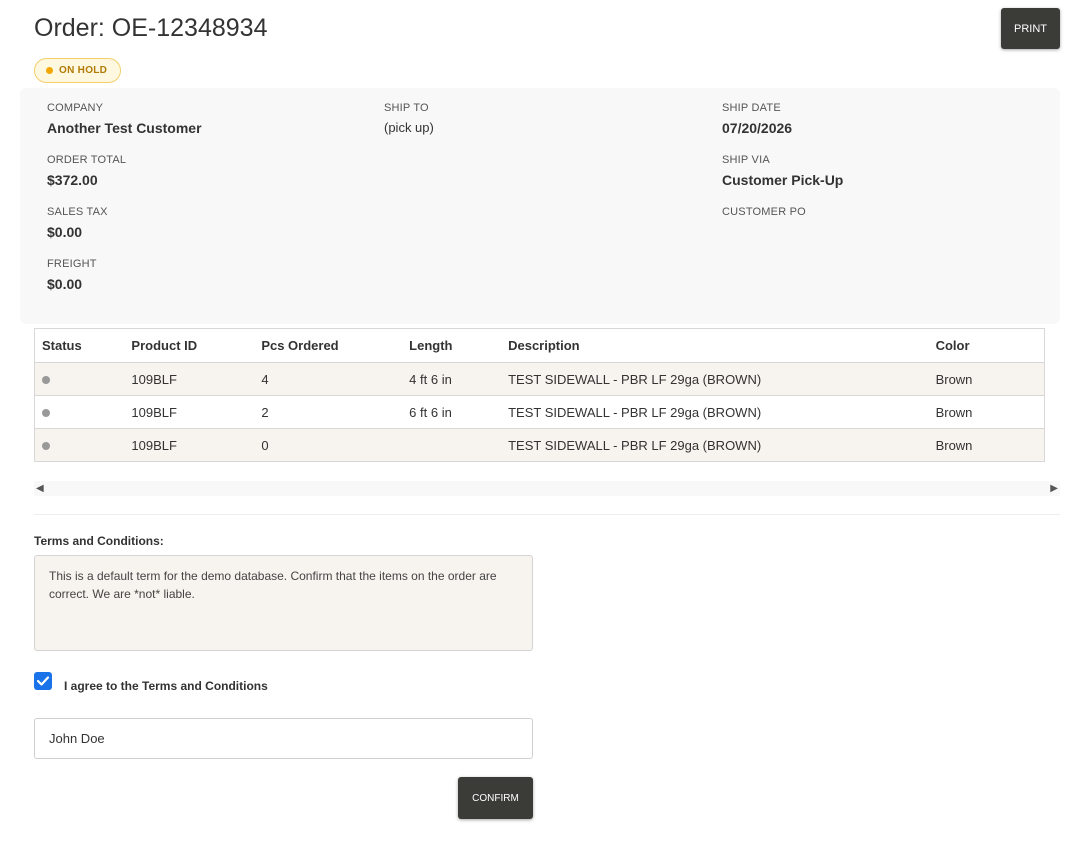  I want to click on ship-to-field: SHIP TO (pick up), so click(409, 118).